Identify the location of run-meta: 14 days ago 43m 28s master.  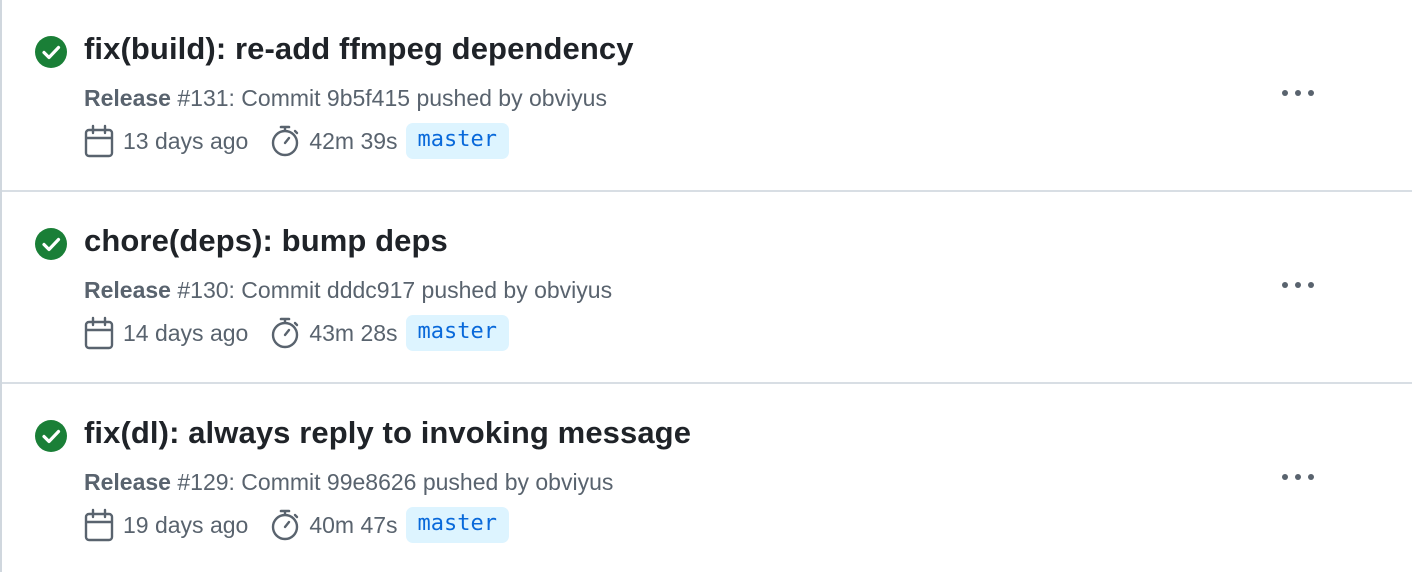
(297, 333).